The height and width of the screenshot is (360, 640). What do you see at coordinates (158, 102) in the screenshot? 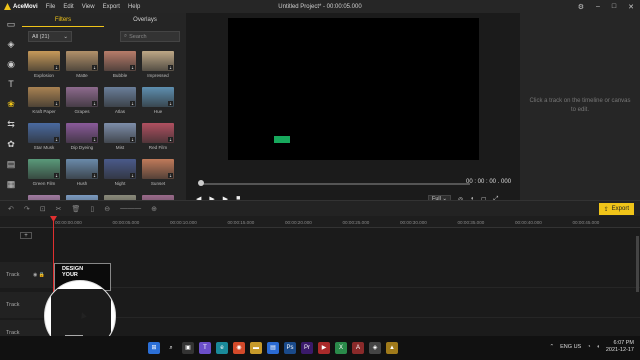
I see `filter-thumbnail: ⇣ Hue` at bounding box center [158, 102].